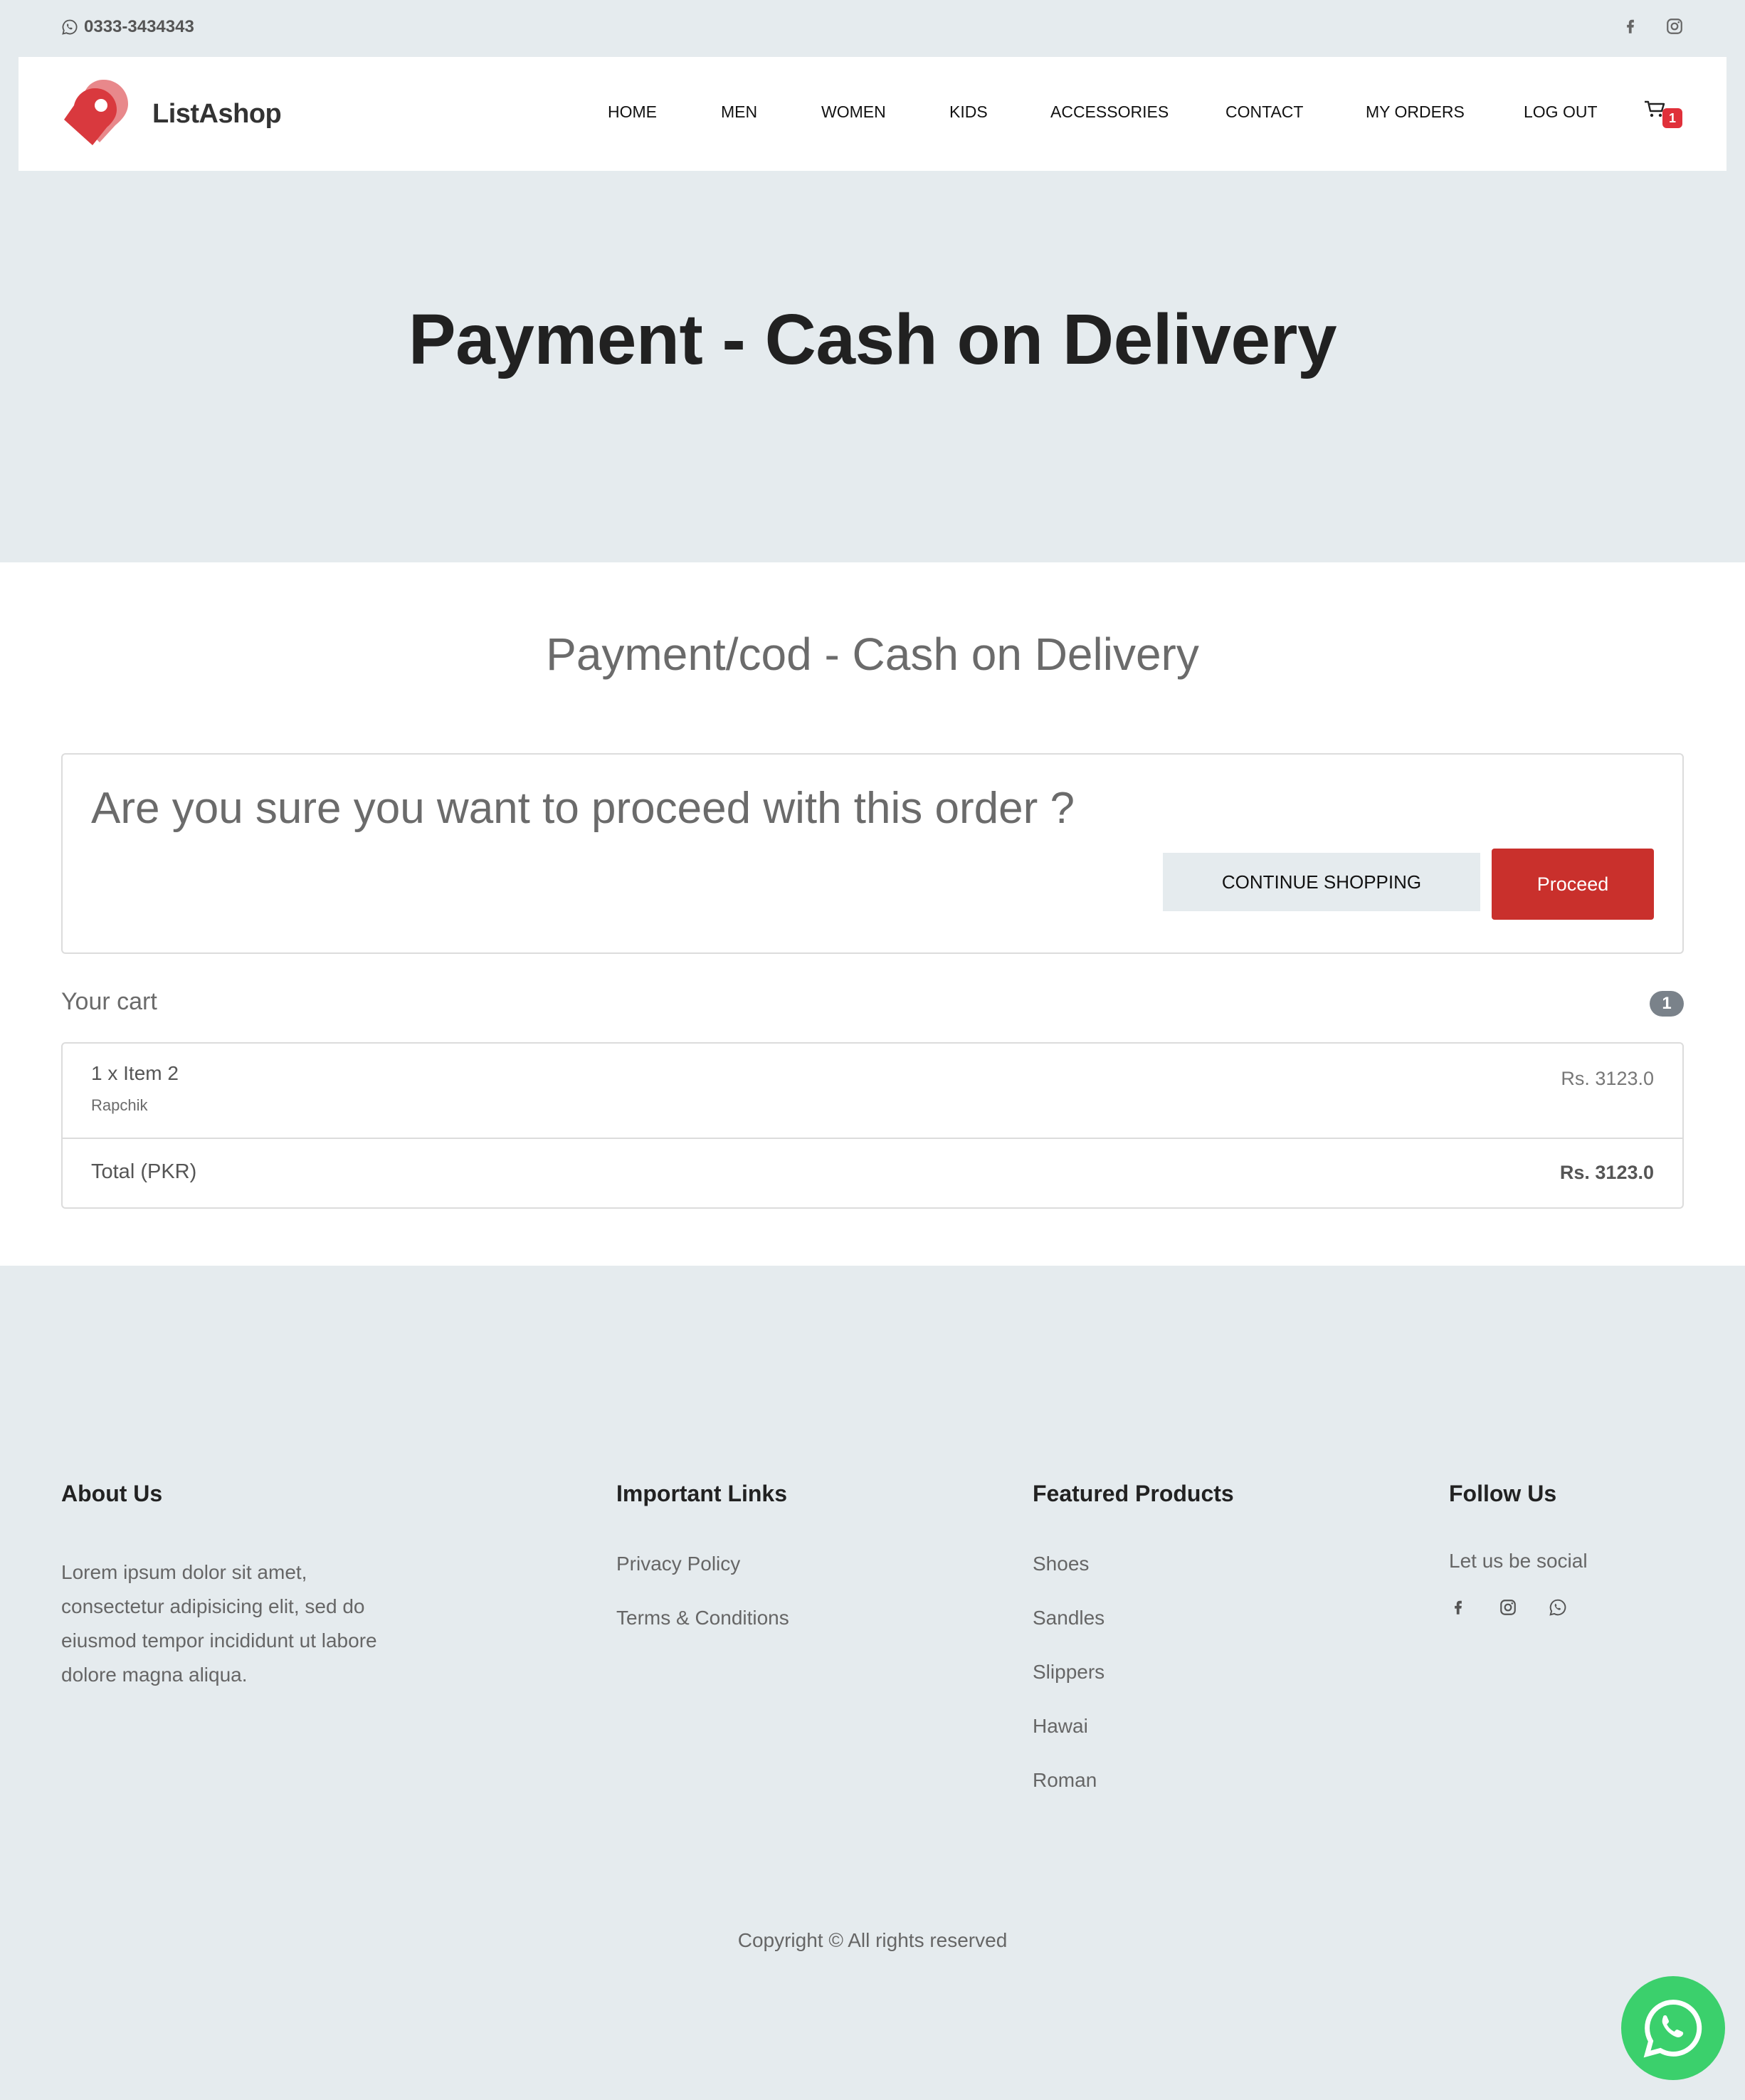 The height and width of the screenshot is (2100, 1745). What do you see at coordinates (112, 1493) in the screenshot?
I see `footer-about-title: About Us` at bounding box center [112, 1493].